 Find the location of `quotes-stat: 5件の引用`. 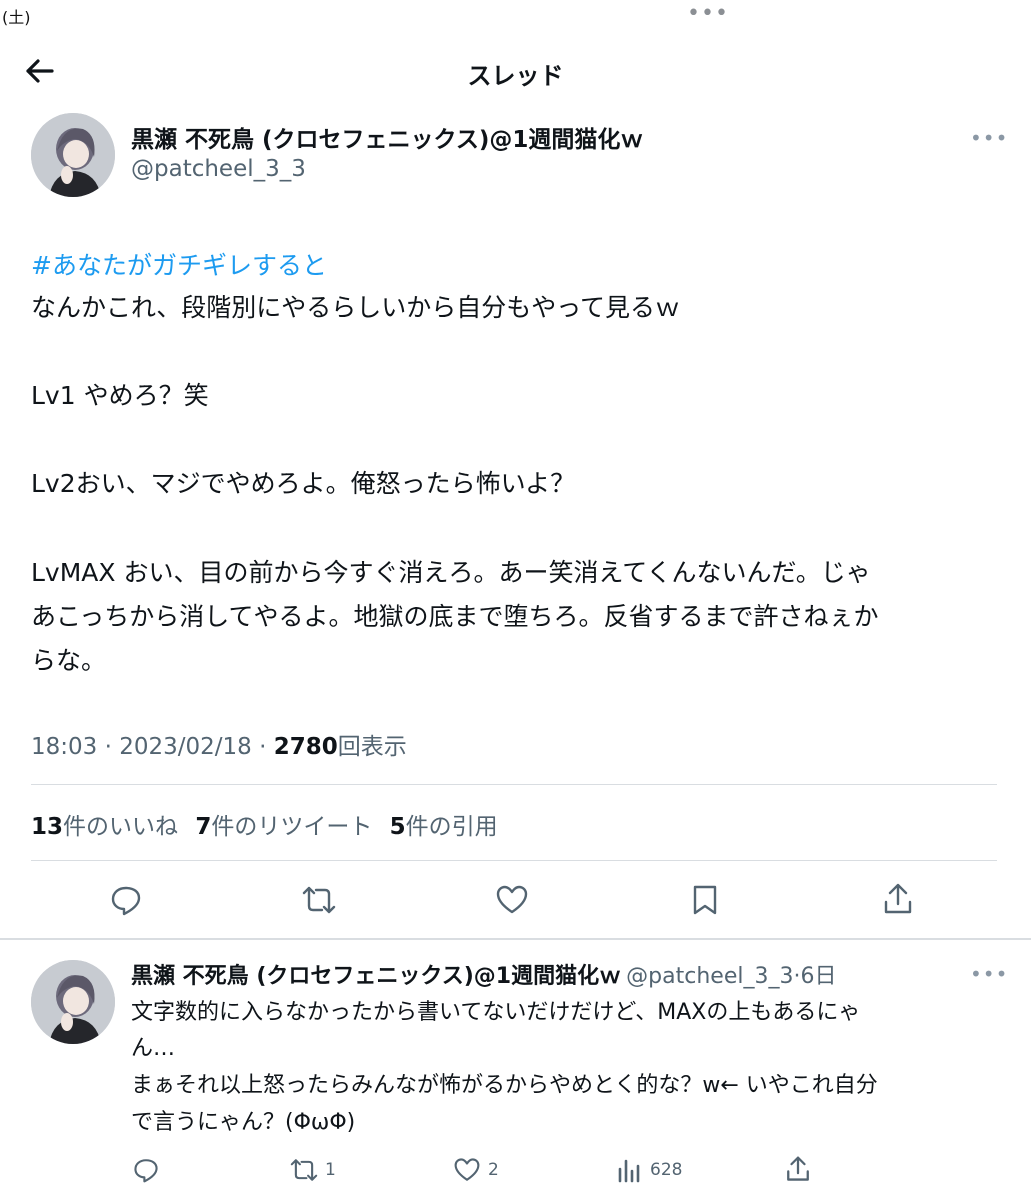

quotes-stat: 5件の引用 is located at coordinates (444, 827).